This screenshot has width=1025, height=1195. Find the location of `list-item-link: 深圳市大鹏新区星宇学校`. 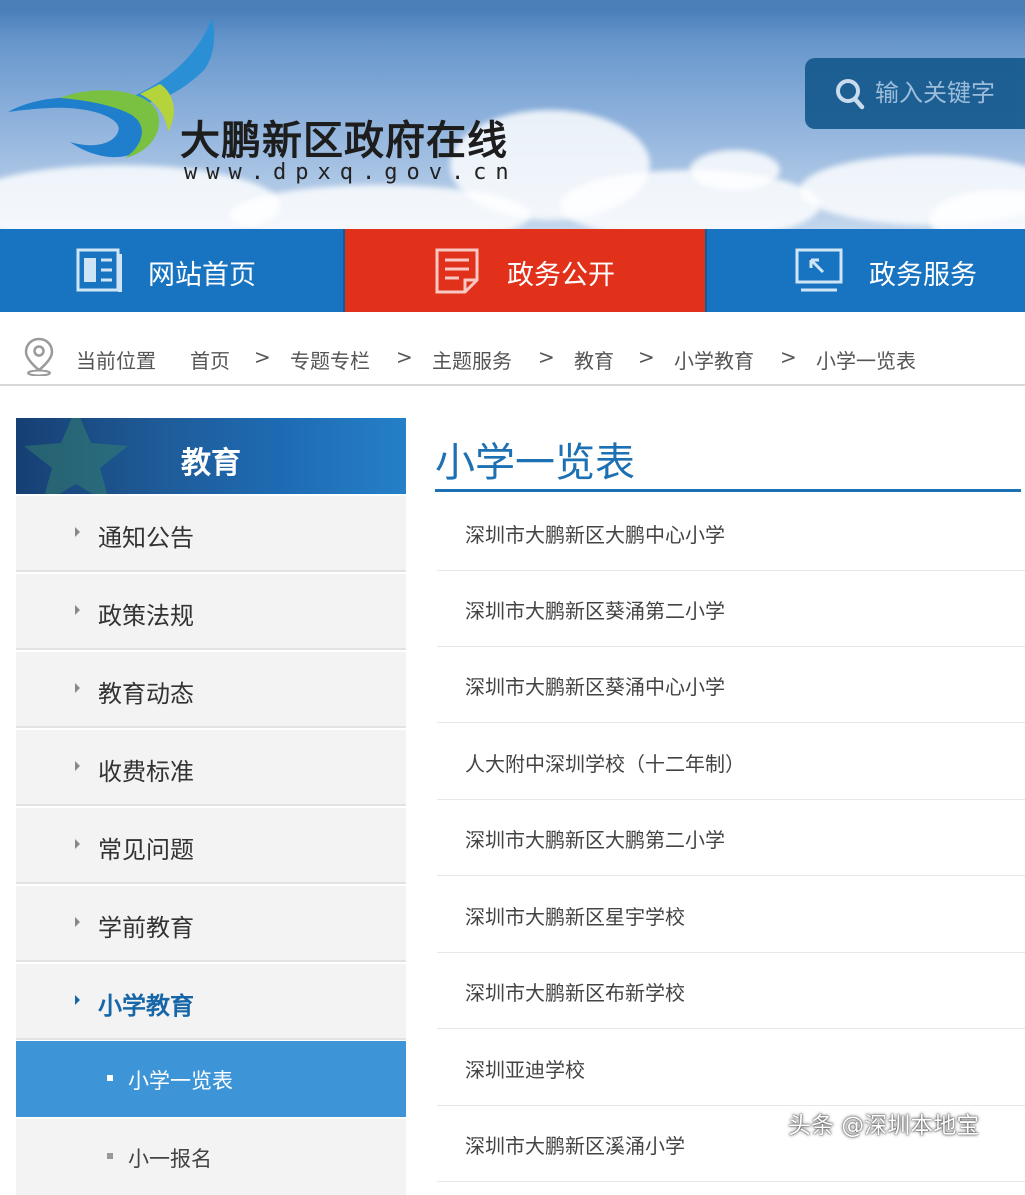

list-item-link: 深圳市大鹏新区星宇学校 is located at coordinates (575, 915).